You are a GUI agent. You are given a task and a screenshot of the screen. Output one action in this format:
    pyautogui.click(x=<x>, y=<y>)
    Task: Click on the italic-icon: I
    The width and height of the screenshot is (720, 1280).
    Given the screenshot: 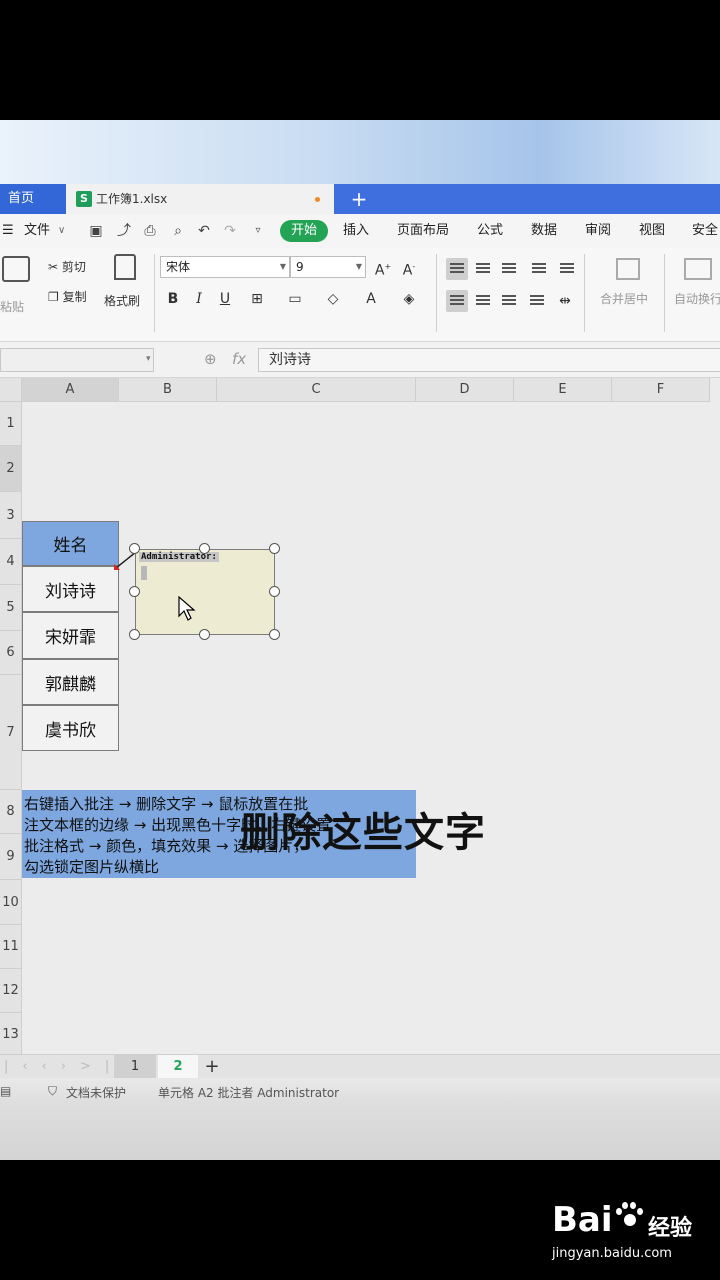 What is the action you would take?
    pyautogui.click(x=199, y=299)
    